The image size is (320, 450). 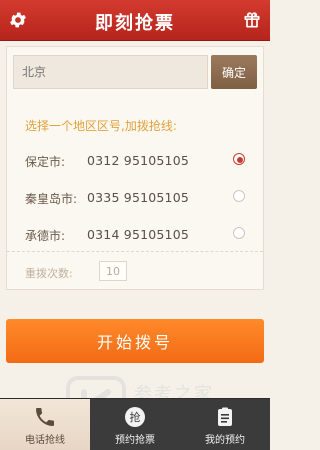 I want to click on confirm-button: 确定, so click(x=234, y=72).